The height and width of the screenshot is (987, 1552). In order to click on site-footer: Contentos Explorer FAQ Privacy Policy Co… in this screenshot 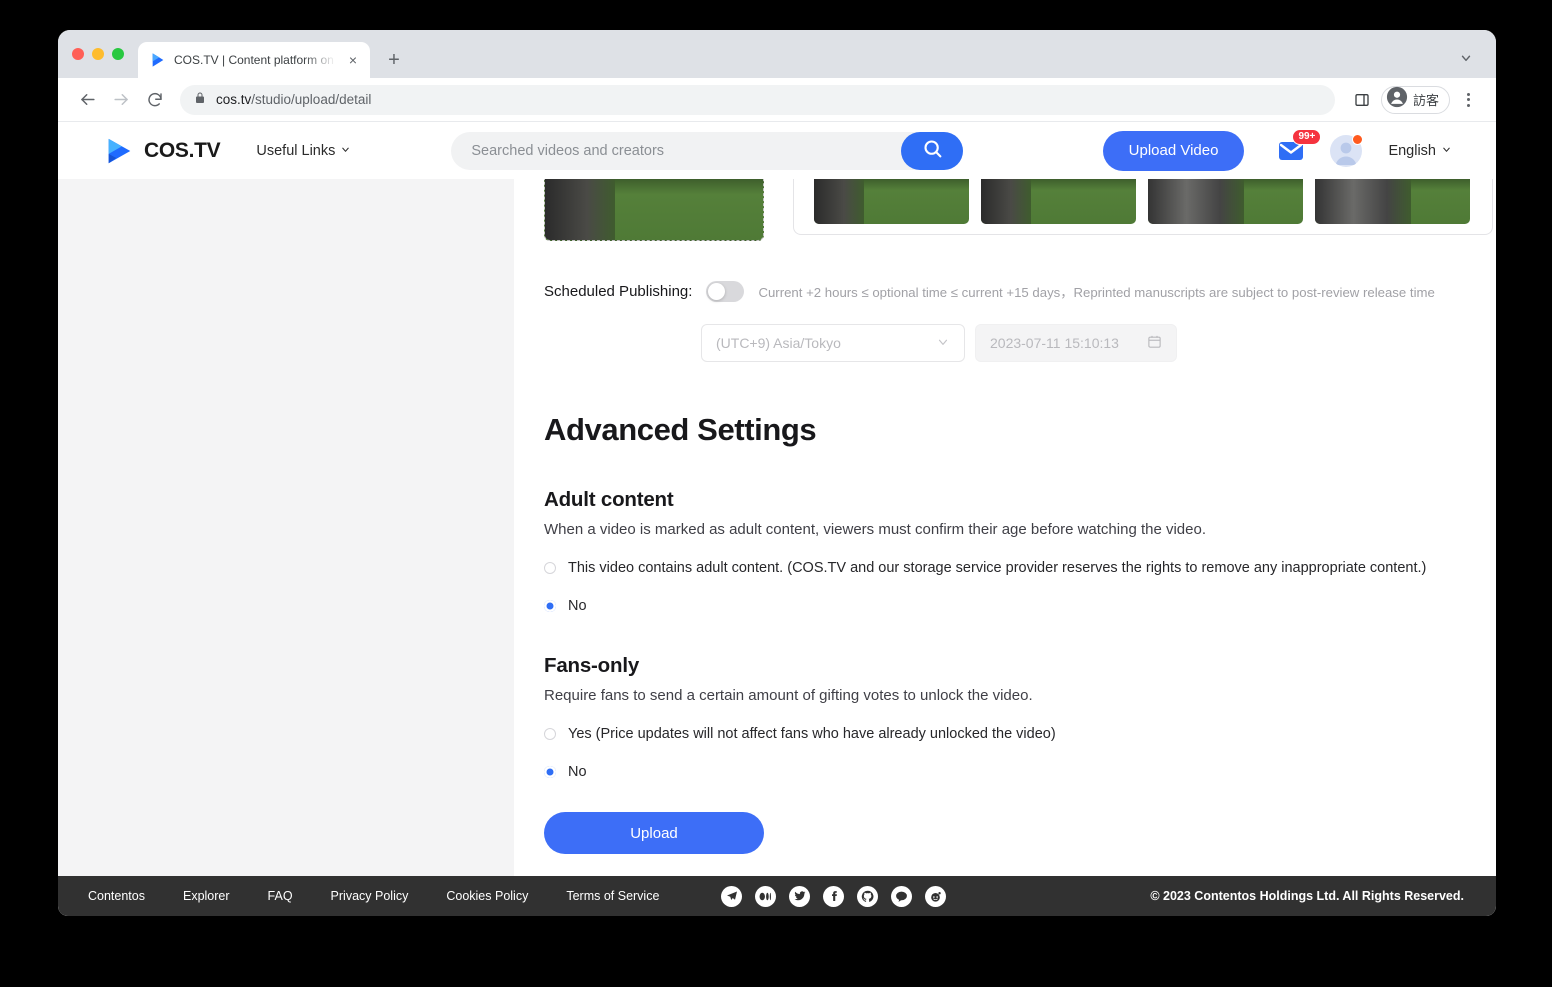, I will do `click(777, 896)`.